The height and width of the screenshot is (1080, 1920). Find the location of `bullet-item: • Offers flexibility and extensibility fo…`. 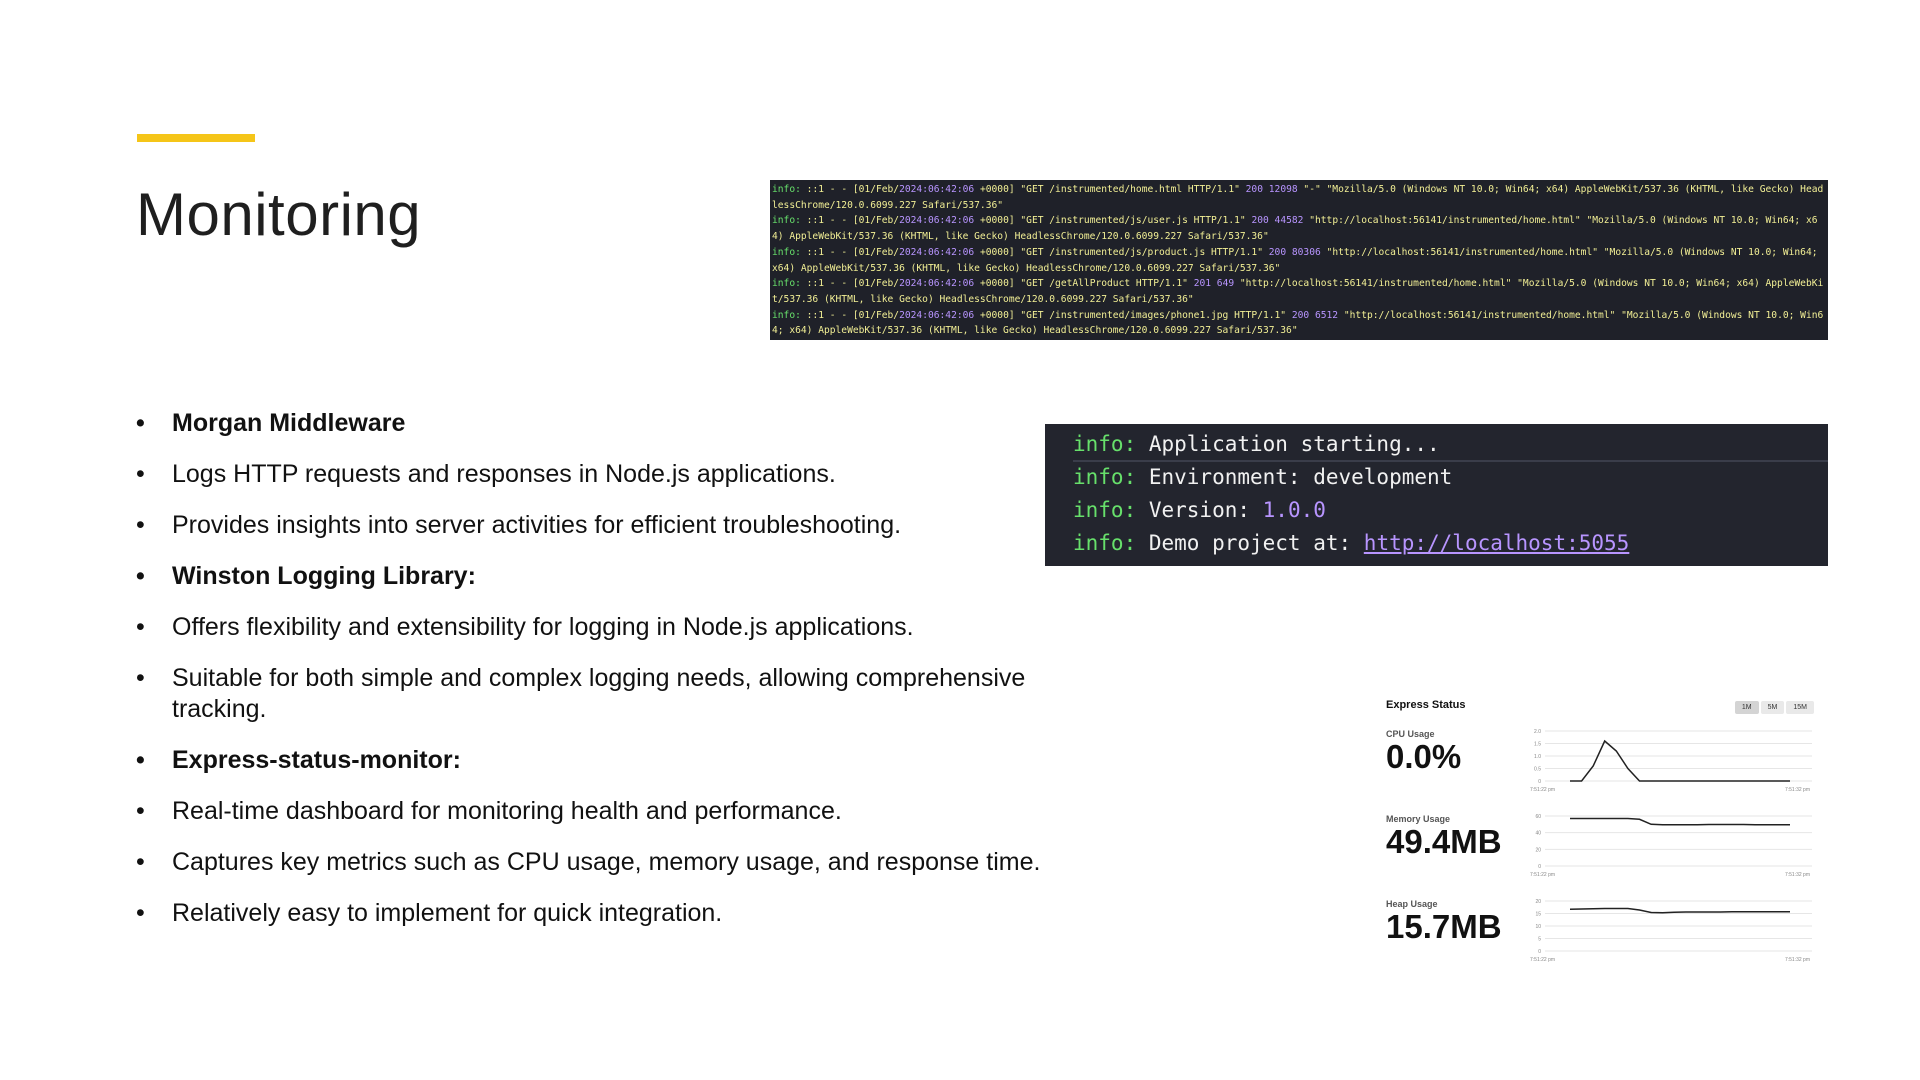

bullet-item: • Offers flexibility and extensibility fo… is located at coordinates (606, 627).